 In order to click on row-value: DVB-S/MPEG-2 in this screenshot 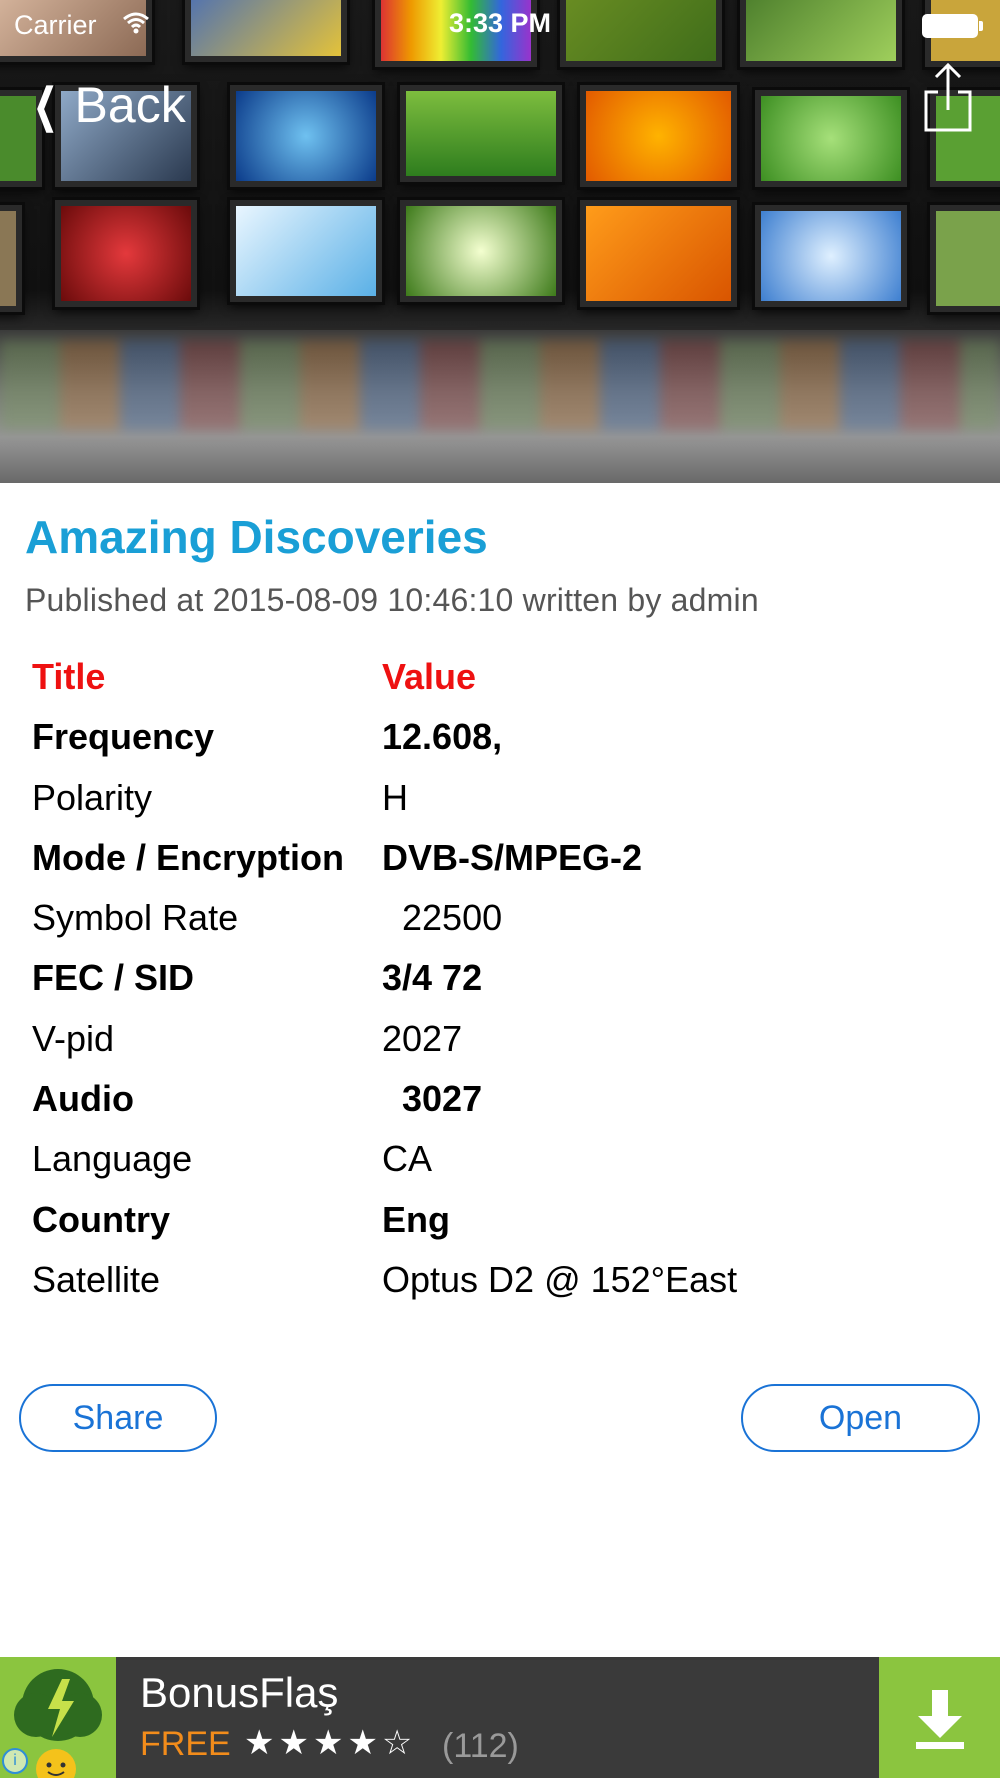, I will do `click(512, 857)`.